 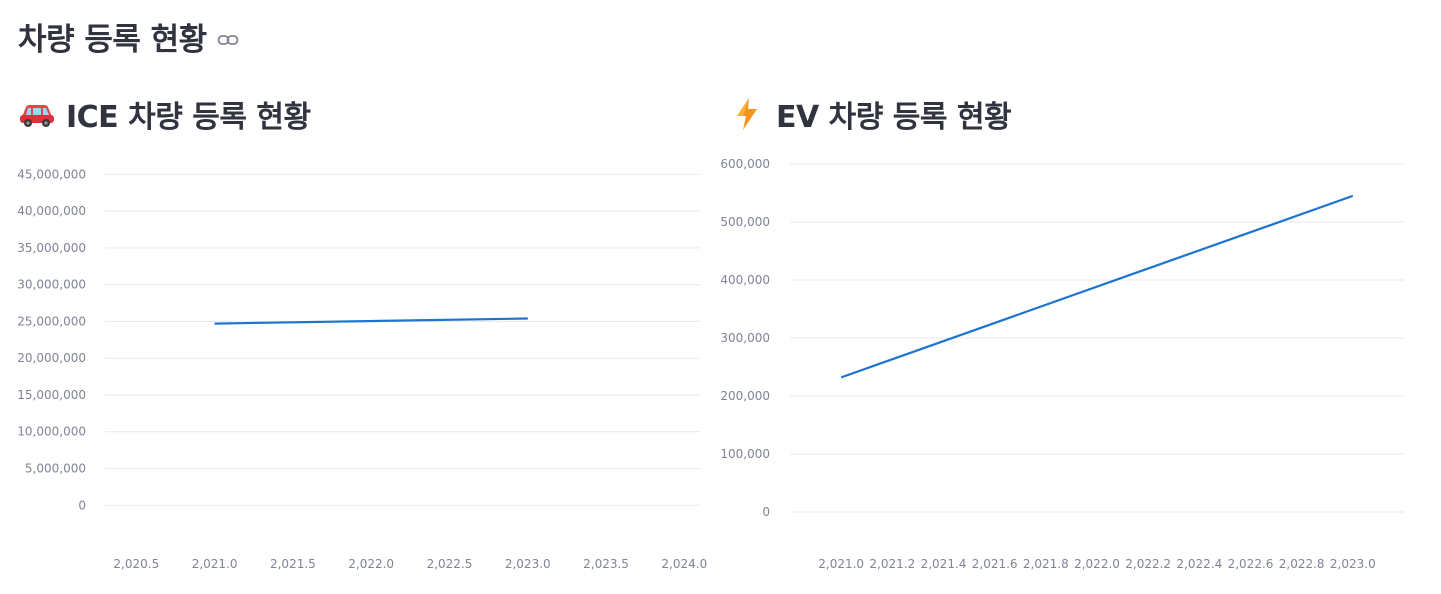 I want to click on ev-series-line, so click(x=1097, y=286).